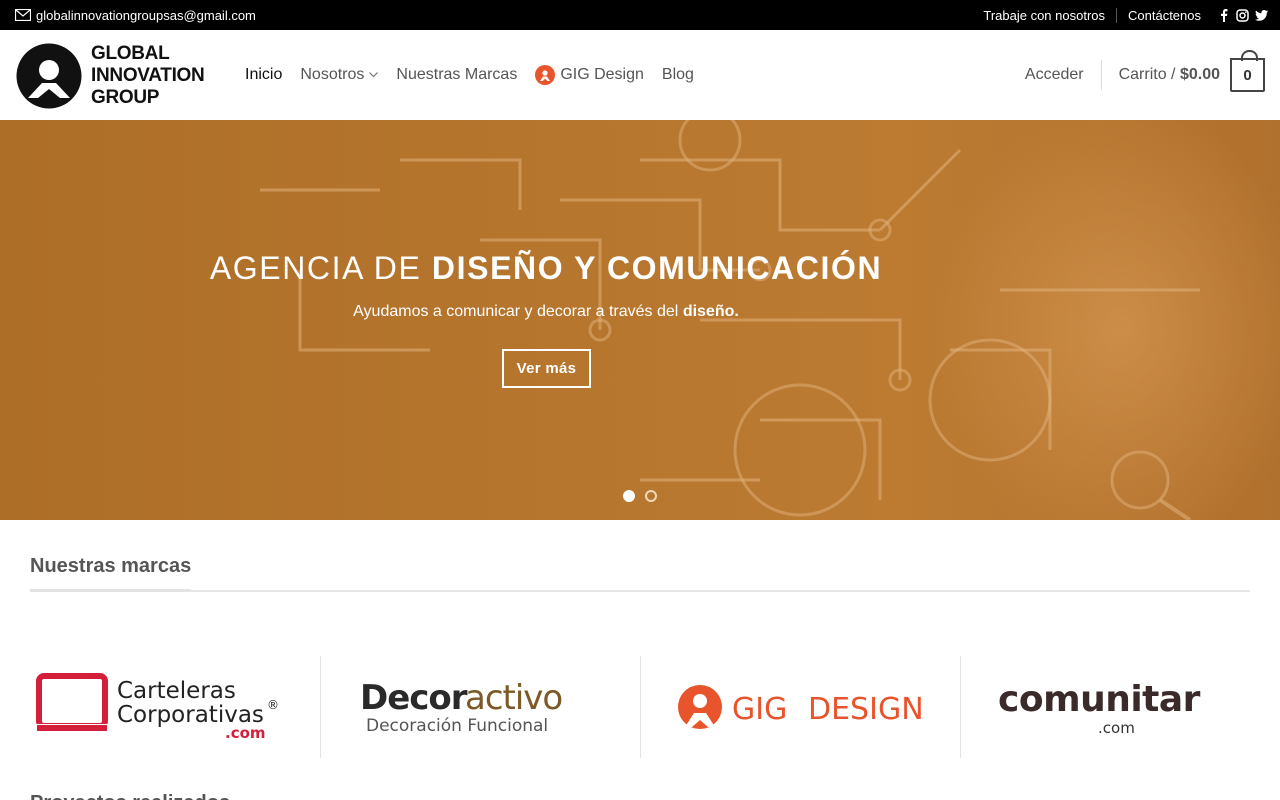 The width and height of the screenshot is (1280, 800). Describe the element at coordinates (157, 707) in the screenshot. I see `carteleras-corporativas-logo: Carteleras Corporativas ® .com` at that location.